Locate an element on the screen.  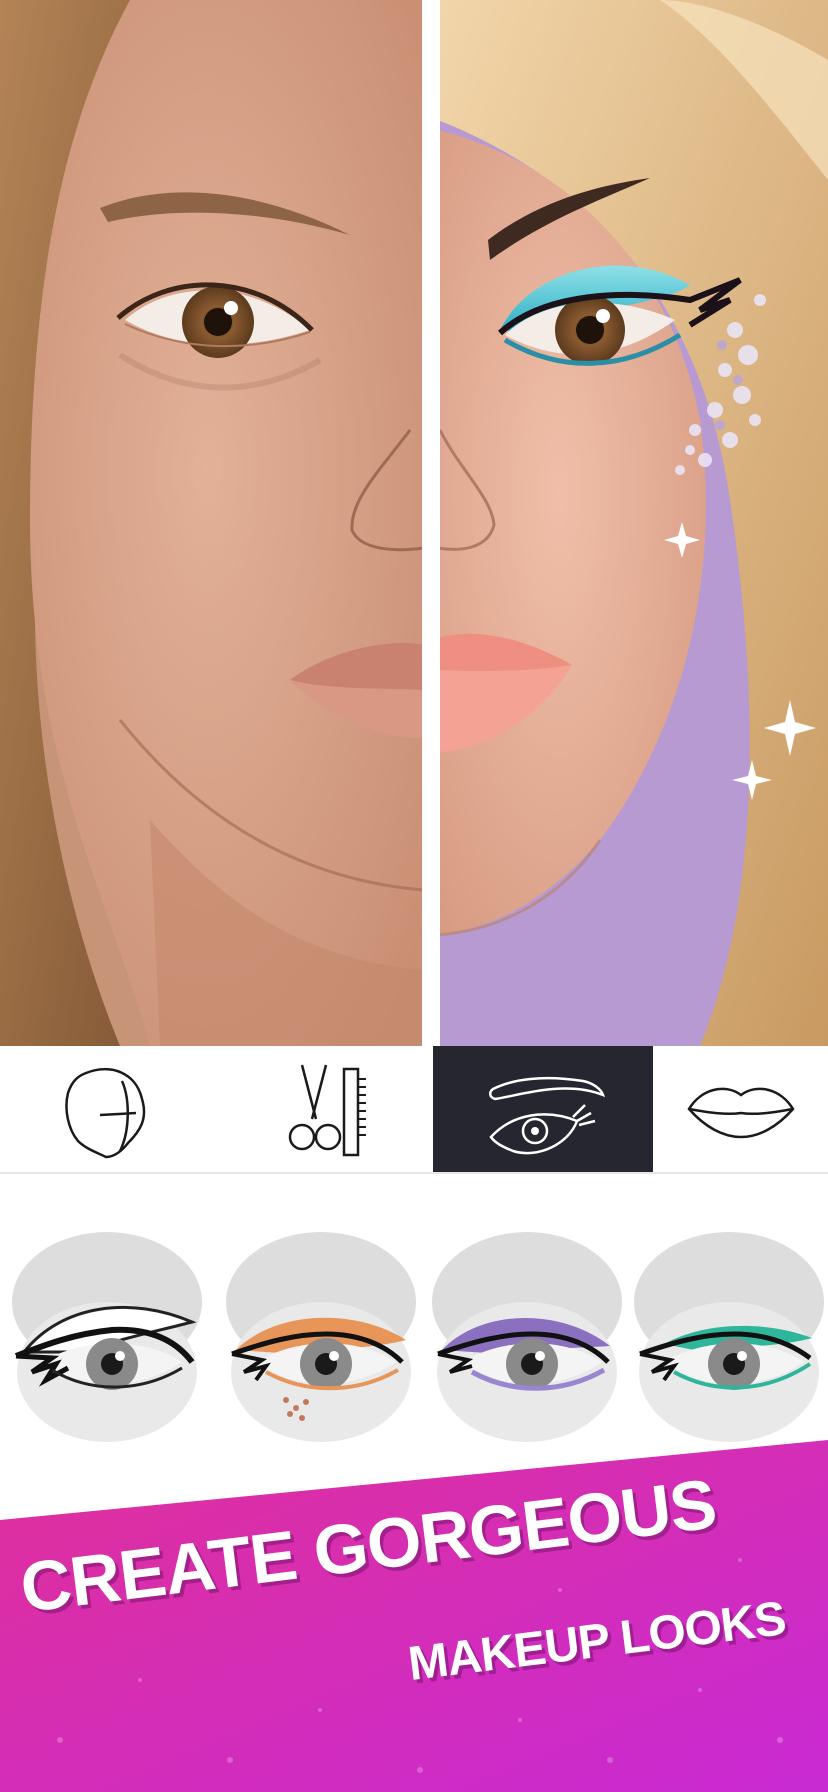
tab-lips is located at coordinates (740, 1109).